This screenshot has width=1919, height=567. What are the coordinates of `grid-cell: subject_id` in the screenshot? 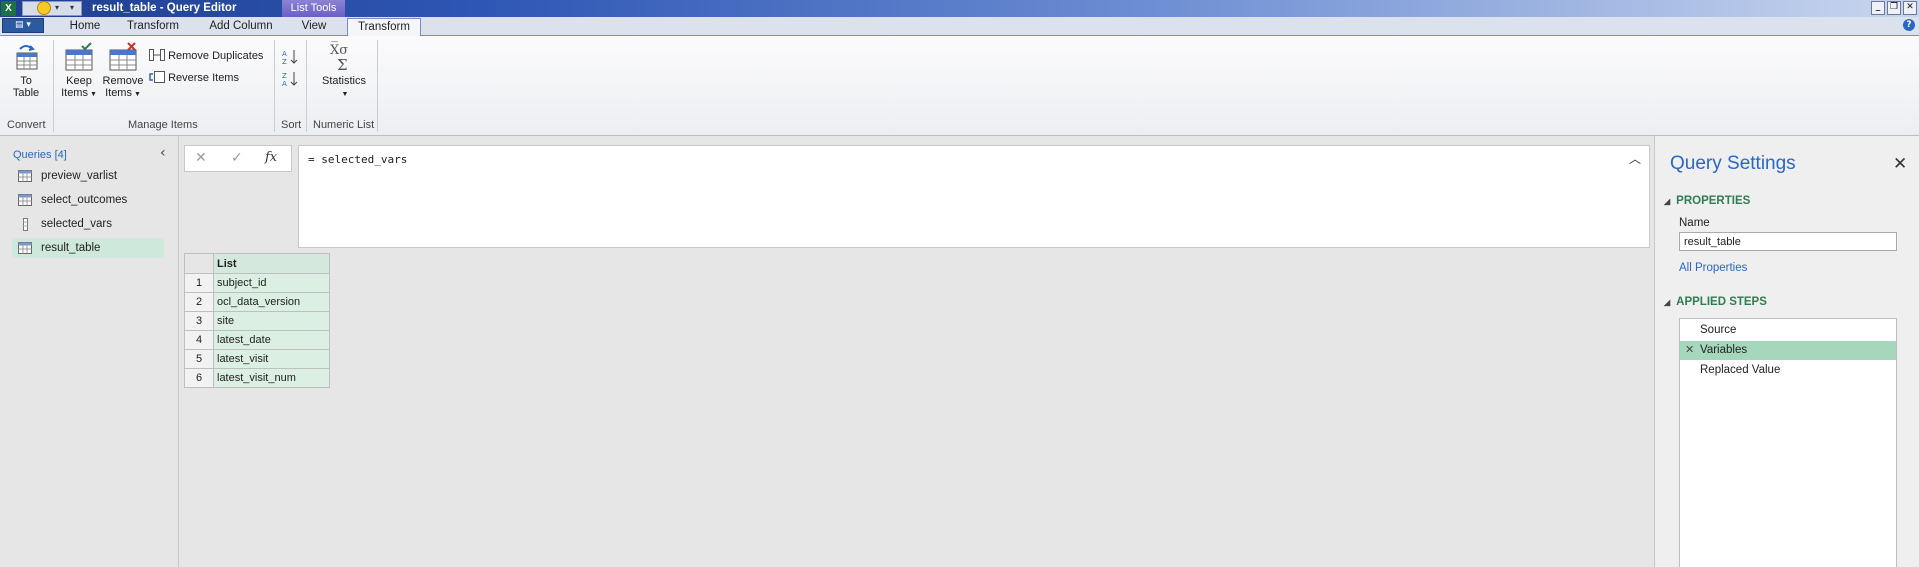 It's located at (271, 283).